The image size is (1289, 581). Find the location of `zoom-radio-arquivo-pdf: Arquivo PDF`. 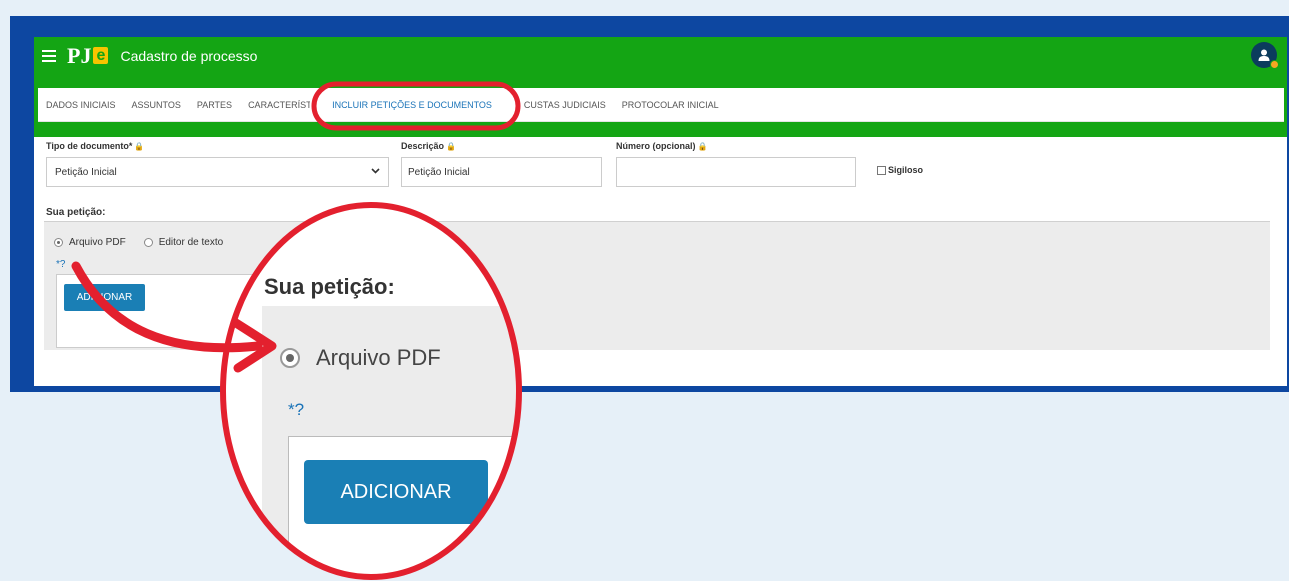

zoom-radio-arquivo-pdf: Arquivo PDF is located at coordinates (360, 358).